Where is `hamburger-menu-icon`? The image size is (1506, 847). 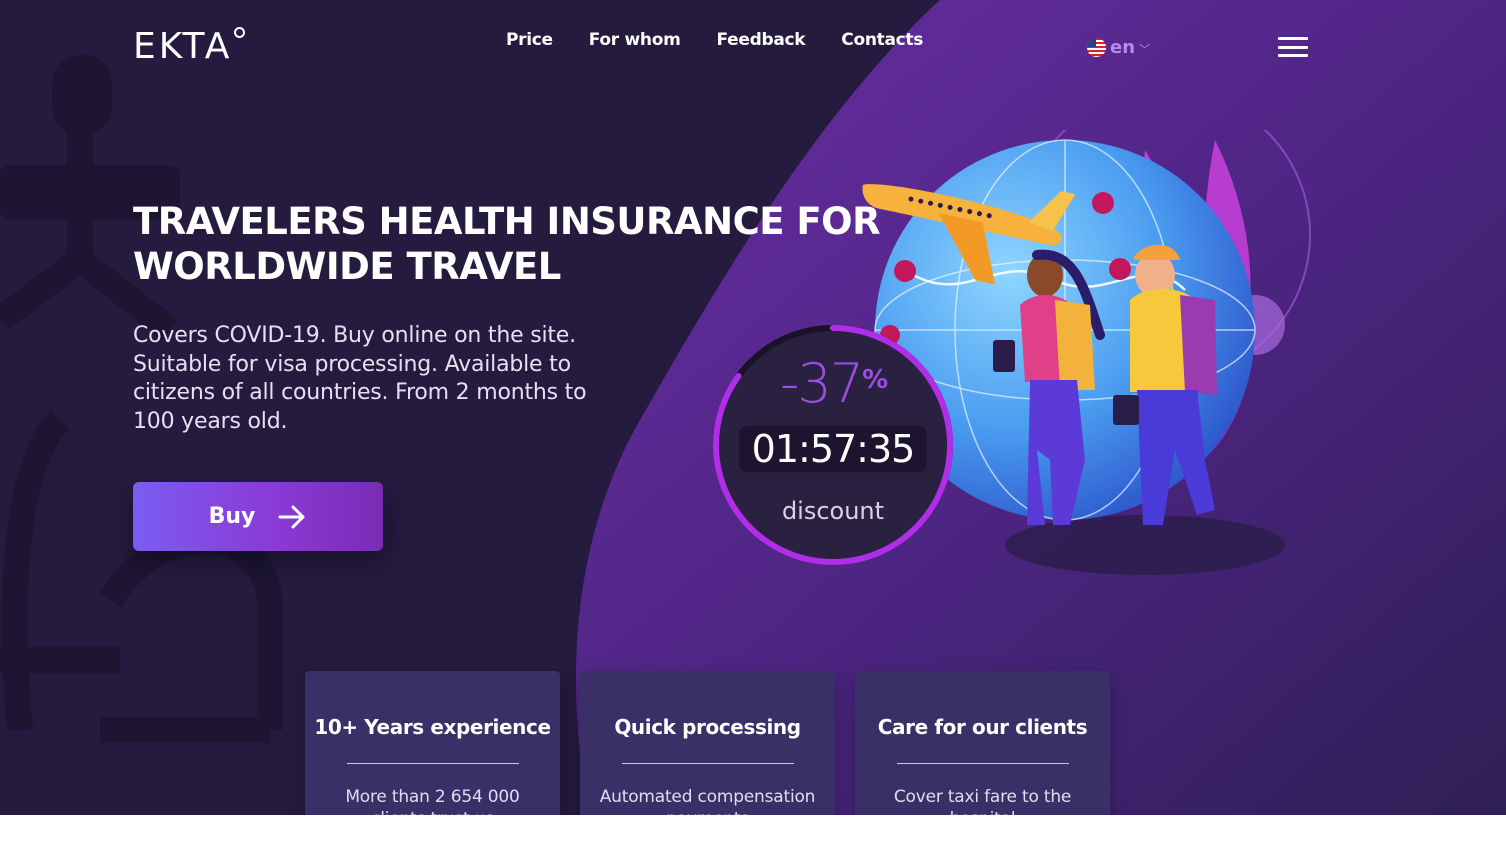
hamburger-menu-icon is located at coordinates (1293, 47).